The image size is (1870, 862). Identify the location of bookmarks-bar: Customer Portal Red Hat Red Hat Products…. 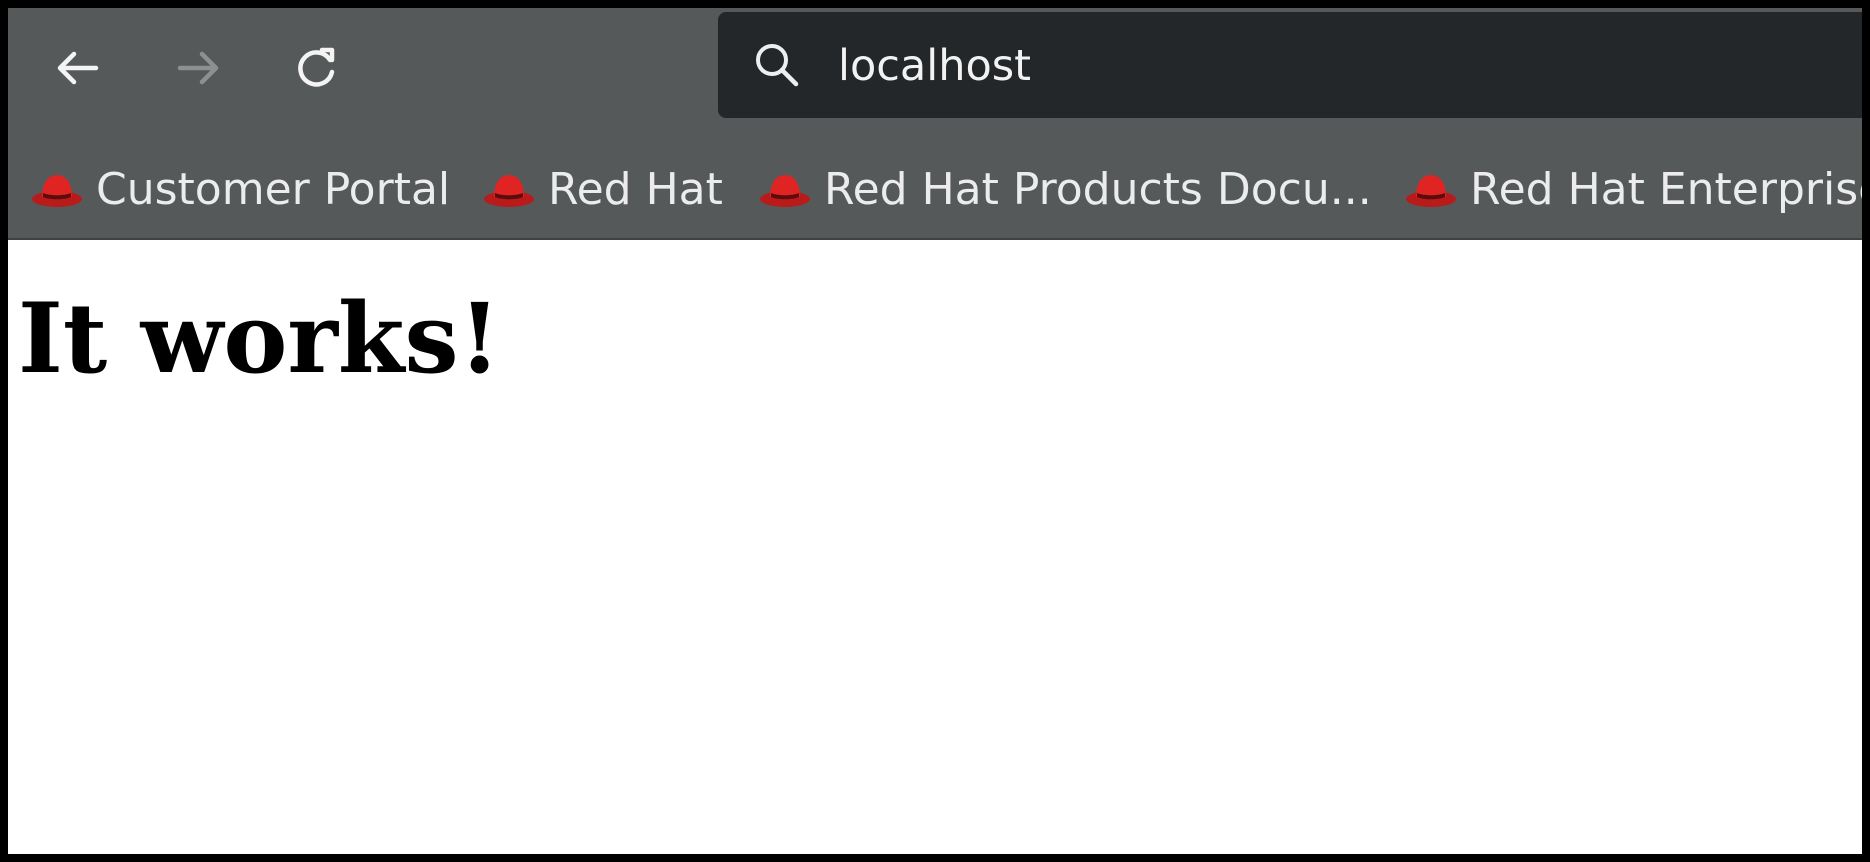
(935, 189).